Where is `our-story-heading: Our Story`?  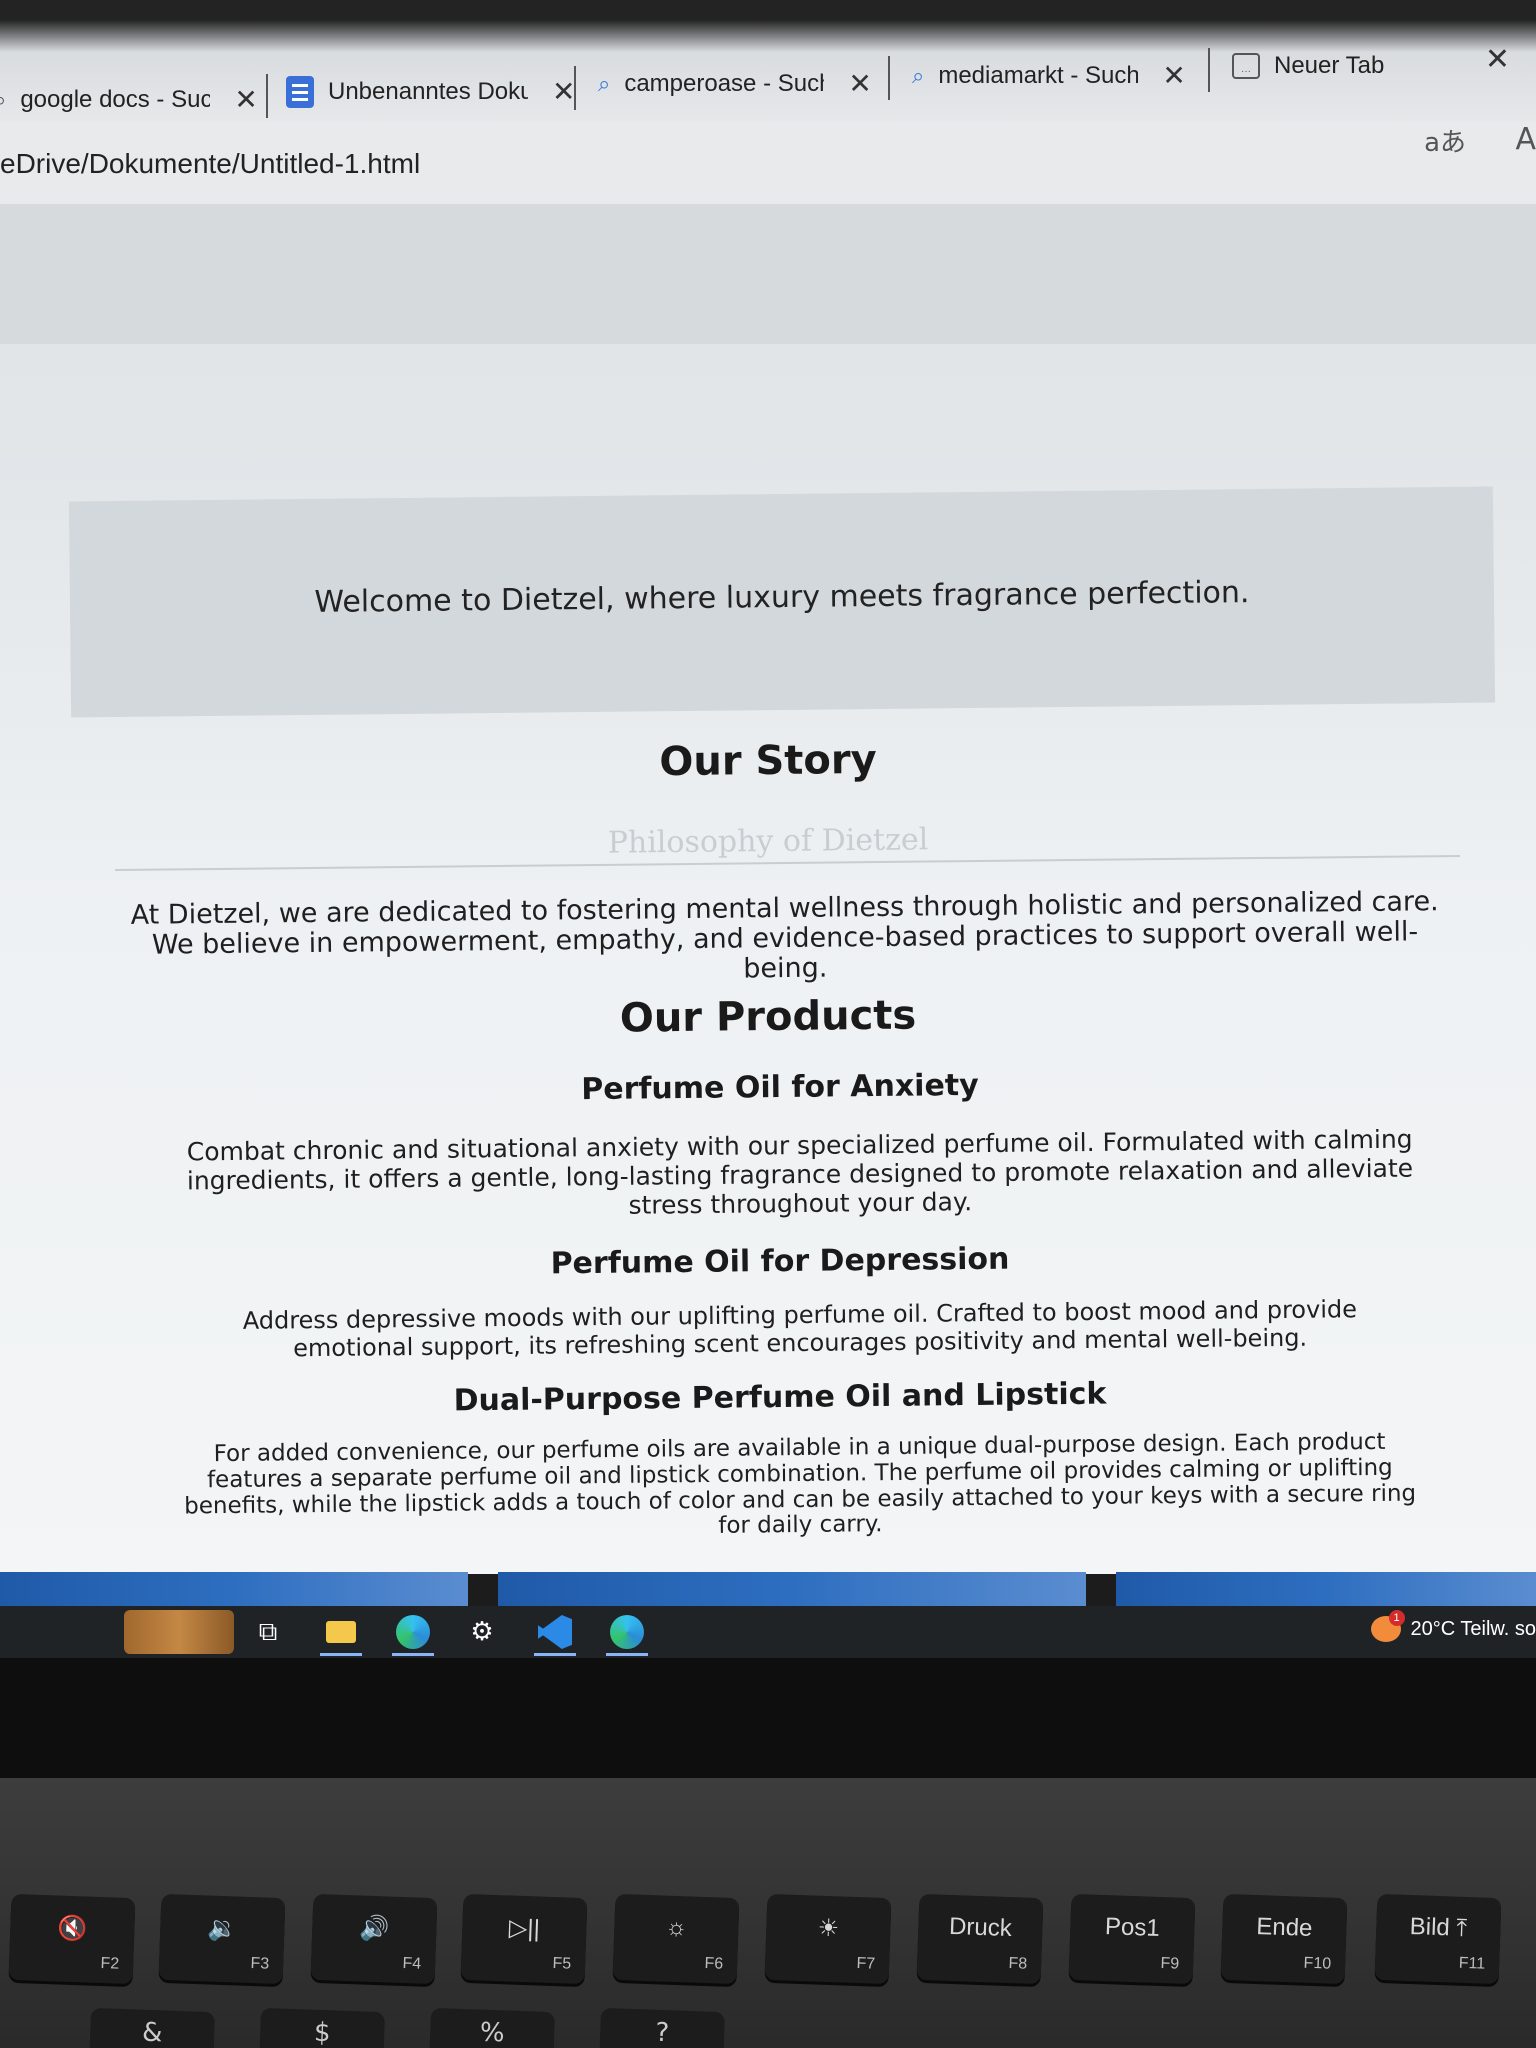
our-story-heading: Our Story is located at coordinates (768, 761).